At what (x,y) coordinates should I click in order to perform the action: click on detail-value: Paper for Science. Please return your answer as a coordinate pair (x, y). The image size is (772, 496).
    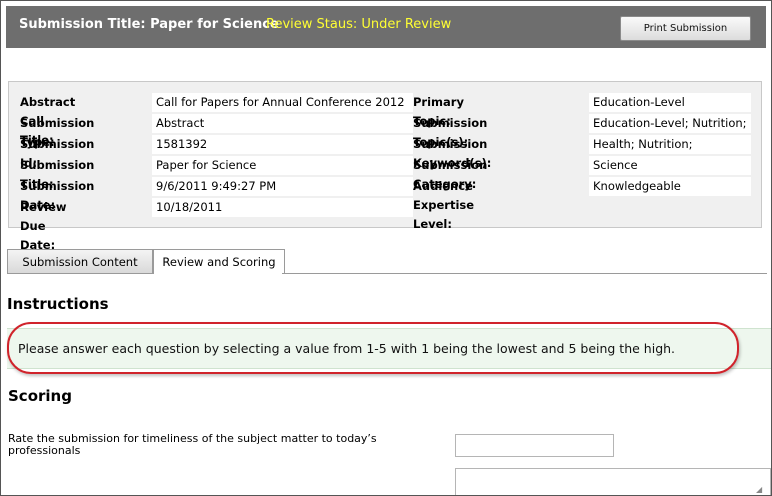
    Looking at the image, I should click on (282, 165).